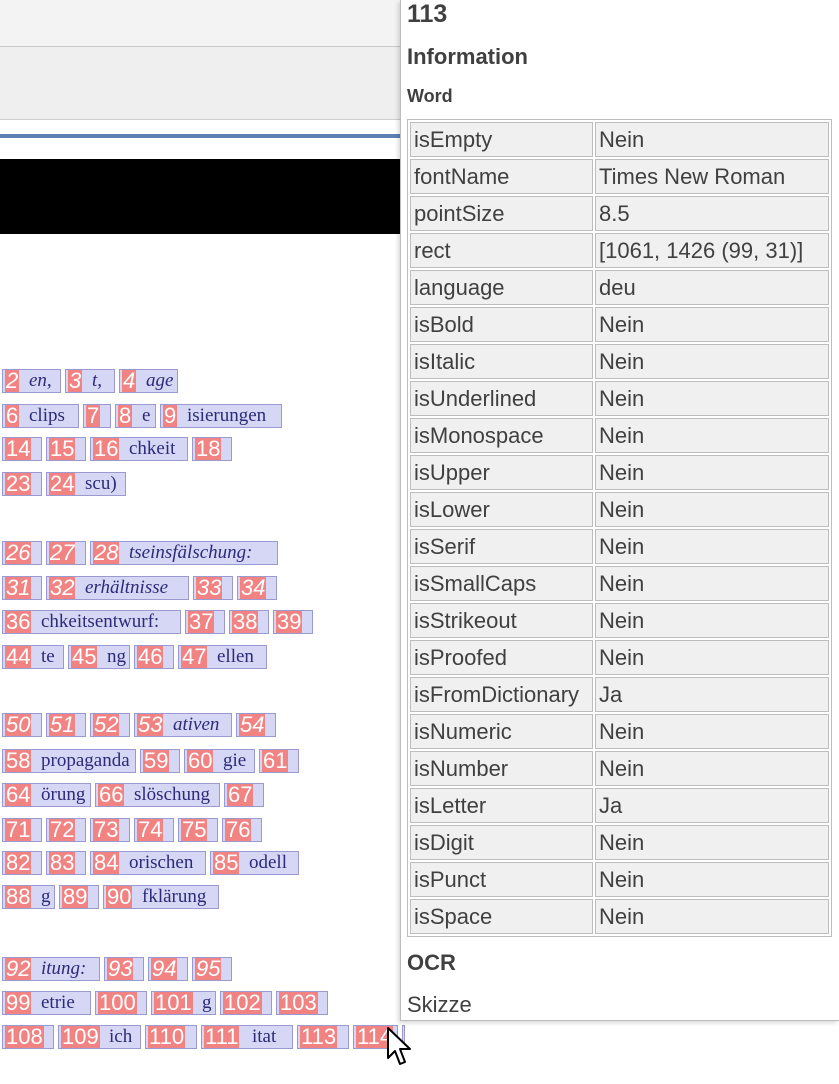 The width and height of the screenshot is (839, 1084). What do you see at coordinates (31, 381) in the screenshot?
I see `ocr-word-box: 2 en,` at bounding box center [31, 381].